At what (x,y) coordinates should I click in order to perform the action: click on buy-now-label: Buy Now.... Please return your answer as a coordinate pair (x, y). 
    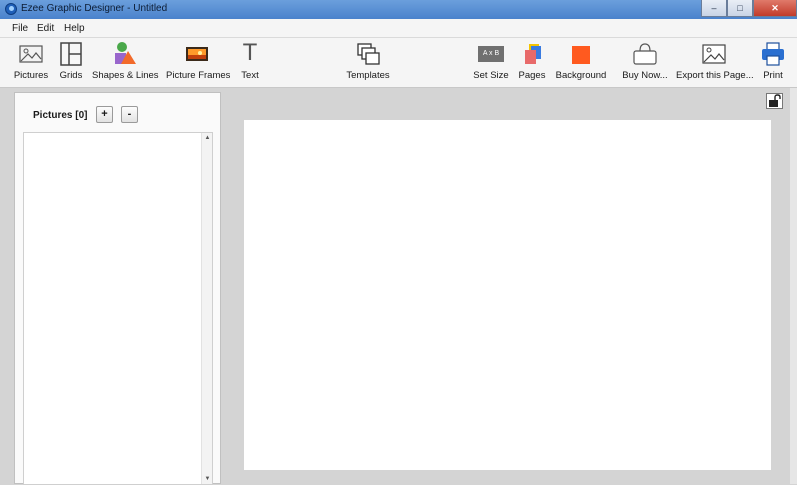
    Looking at the image, I should click on (645, 75).